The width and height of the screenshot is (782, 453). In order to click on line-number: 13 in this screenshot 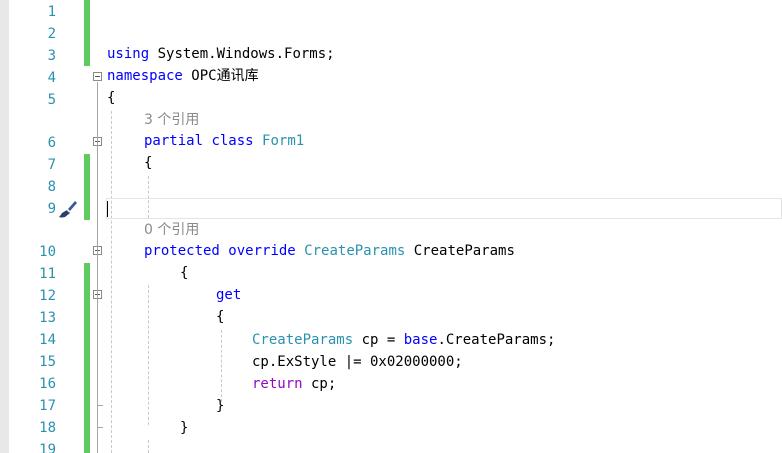, I will do `click(47, 318)`.